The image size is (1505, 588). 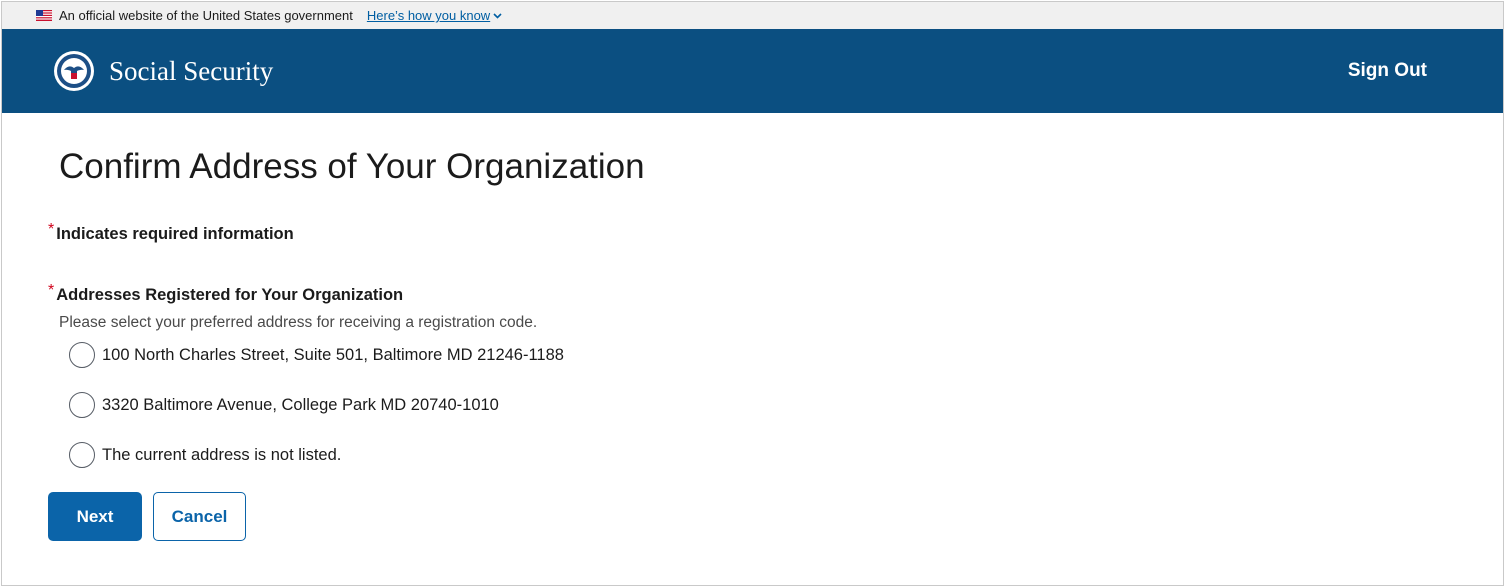 I want to click on how-you-know-link: Here’s how you know, so click(x=434, y=15).